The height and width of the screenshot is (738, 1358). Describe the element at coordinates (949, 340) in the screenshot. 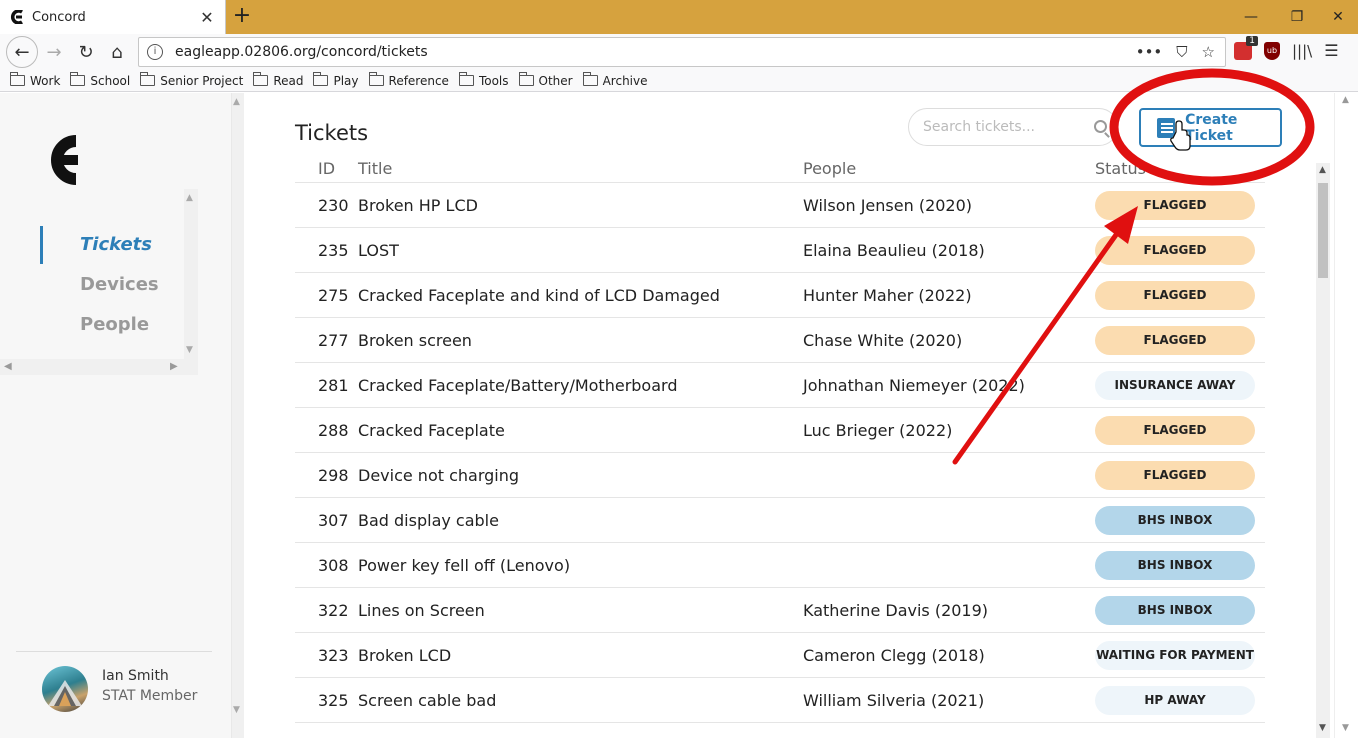

I see `ticket-people: Chase White (2020)` at that location.